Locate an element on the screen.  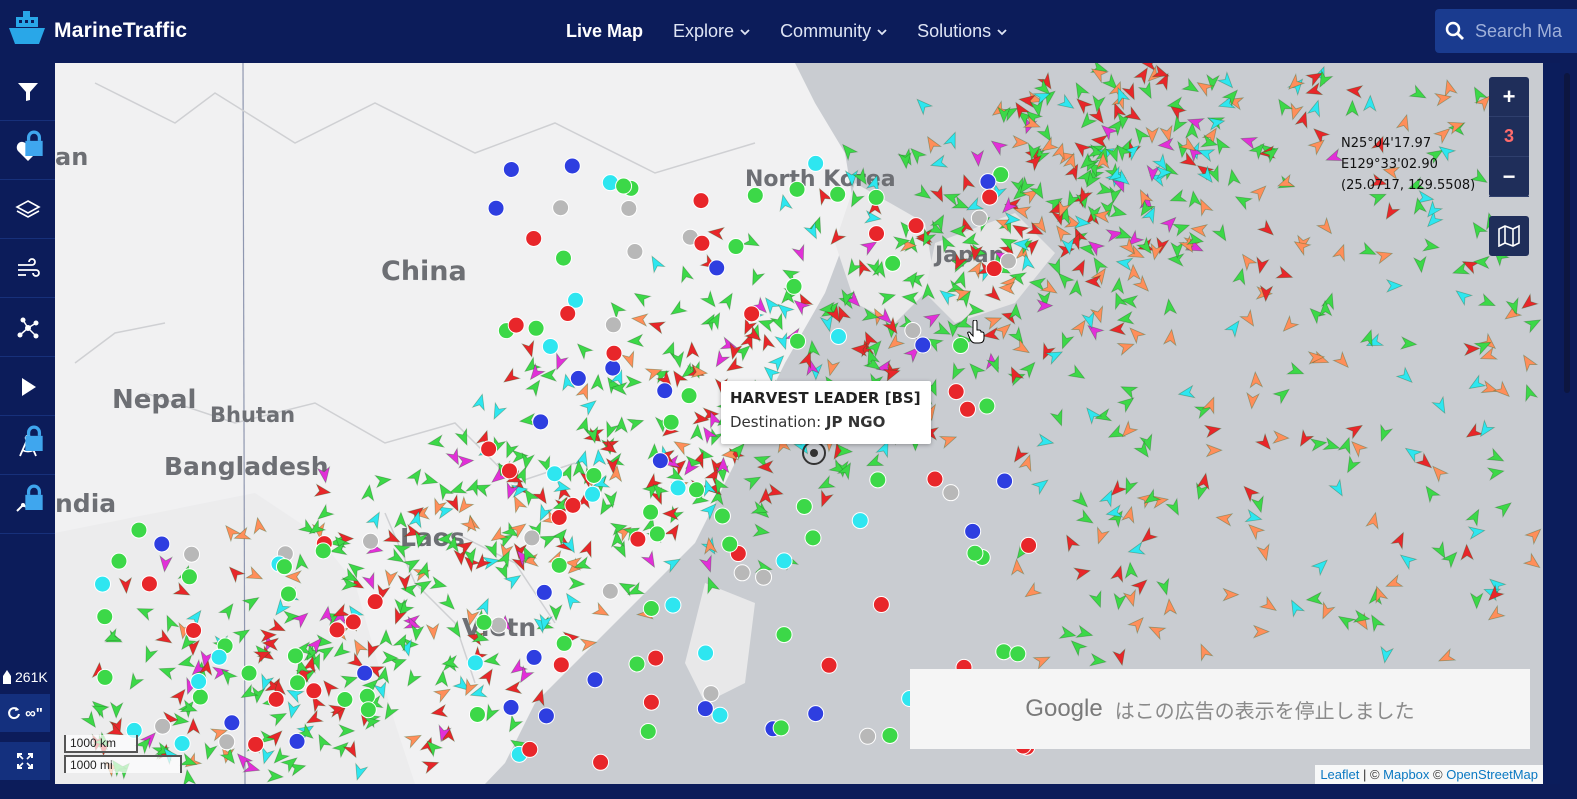
weather-button is located at coordinates (27, 269).